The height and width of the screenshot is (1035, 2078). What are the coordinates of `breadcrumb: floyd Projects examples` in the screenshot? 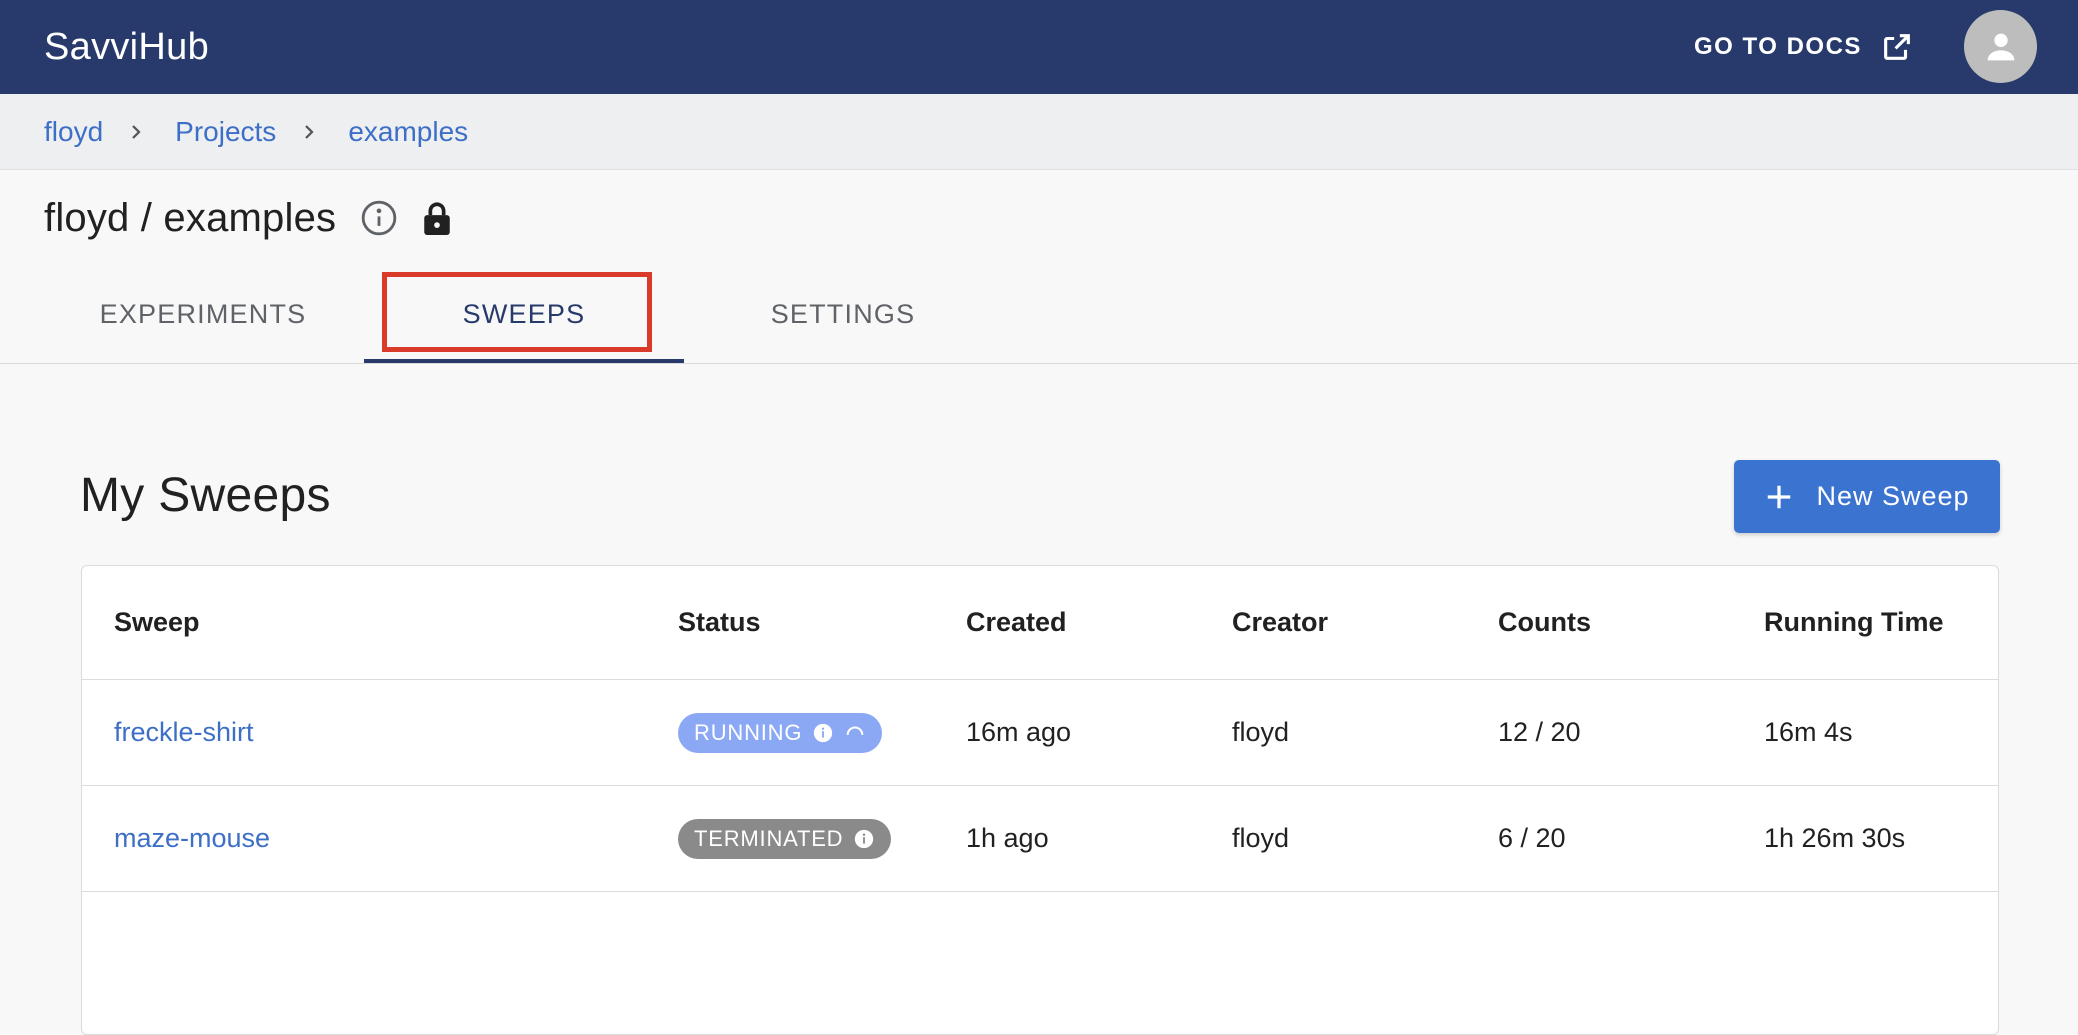 It's located at (1039, 132).